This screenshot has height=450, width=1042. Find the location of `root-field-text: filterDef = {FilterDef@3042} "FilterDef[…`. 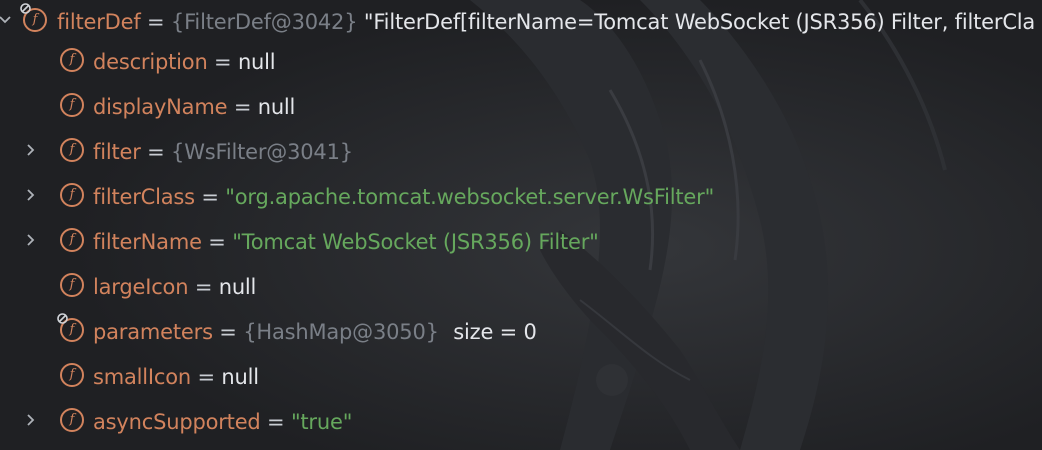

root-field-text: filterDef = {FilterDef@3042} "FilterDef[… is located at coordinates (546, 22).